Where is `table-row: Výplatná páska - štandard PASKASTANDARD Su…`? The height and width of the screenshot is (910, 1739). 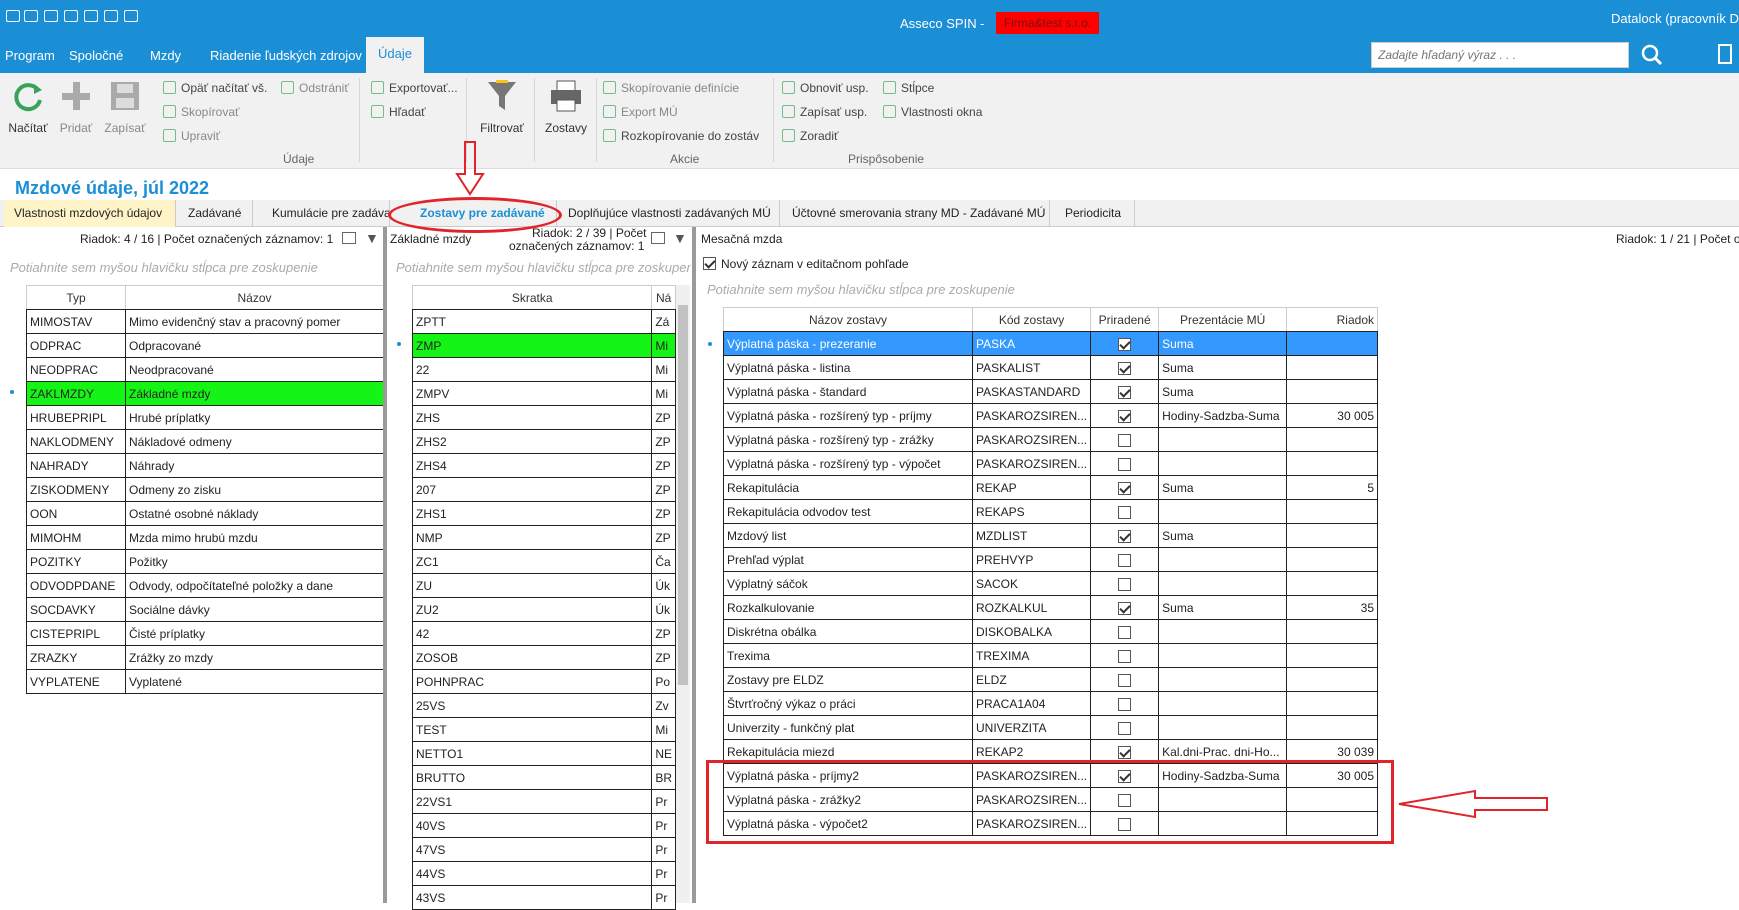 table-row: Výplatná páska - štandard PASKASTANDARD Su… is located at coordinates (1050, 391).